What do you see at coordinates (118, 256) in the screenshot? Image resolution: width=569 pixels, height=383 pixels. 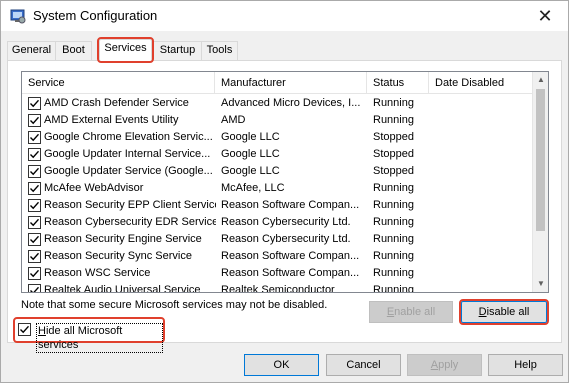 I see `service-name: Reason Security Sync Service` at bounding box center [118, 256].